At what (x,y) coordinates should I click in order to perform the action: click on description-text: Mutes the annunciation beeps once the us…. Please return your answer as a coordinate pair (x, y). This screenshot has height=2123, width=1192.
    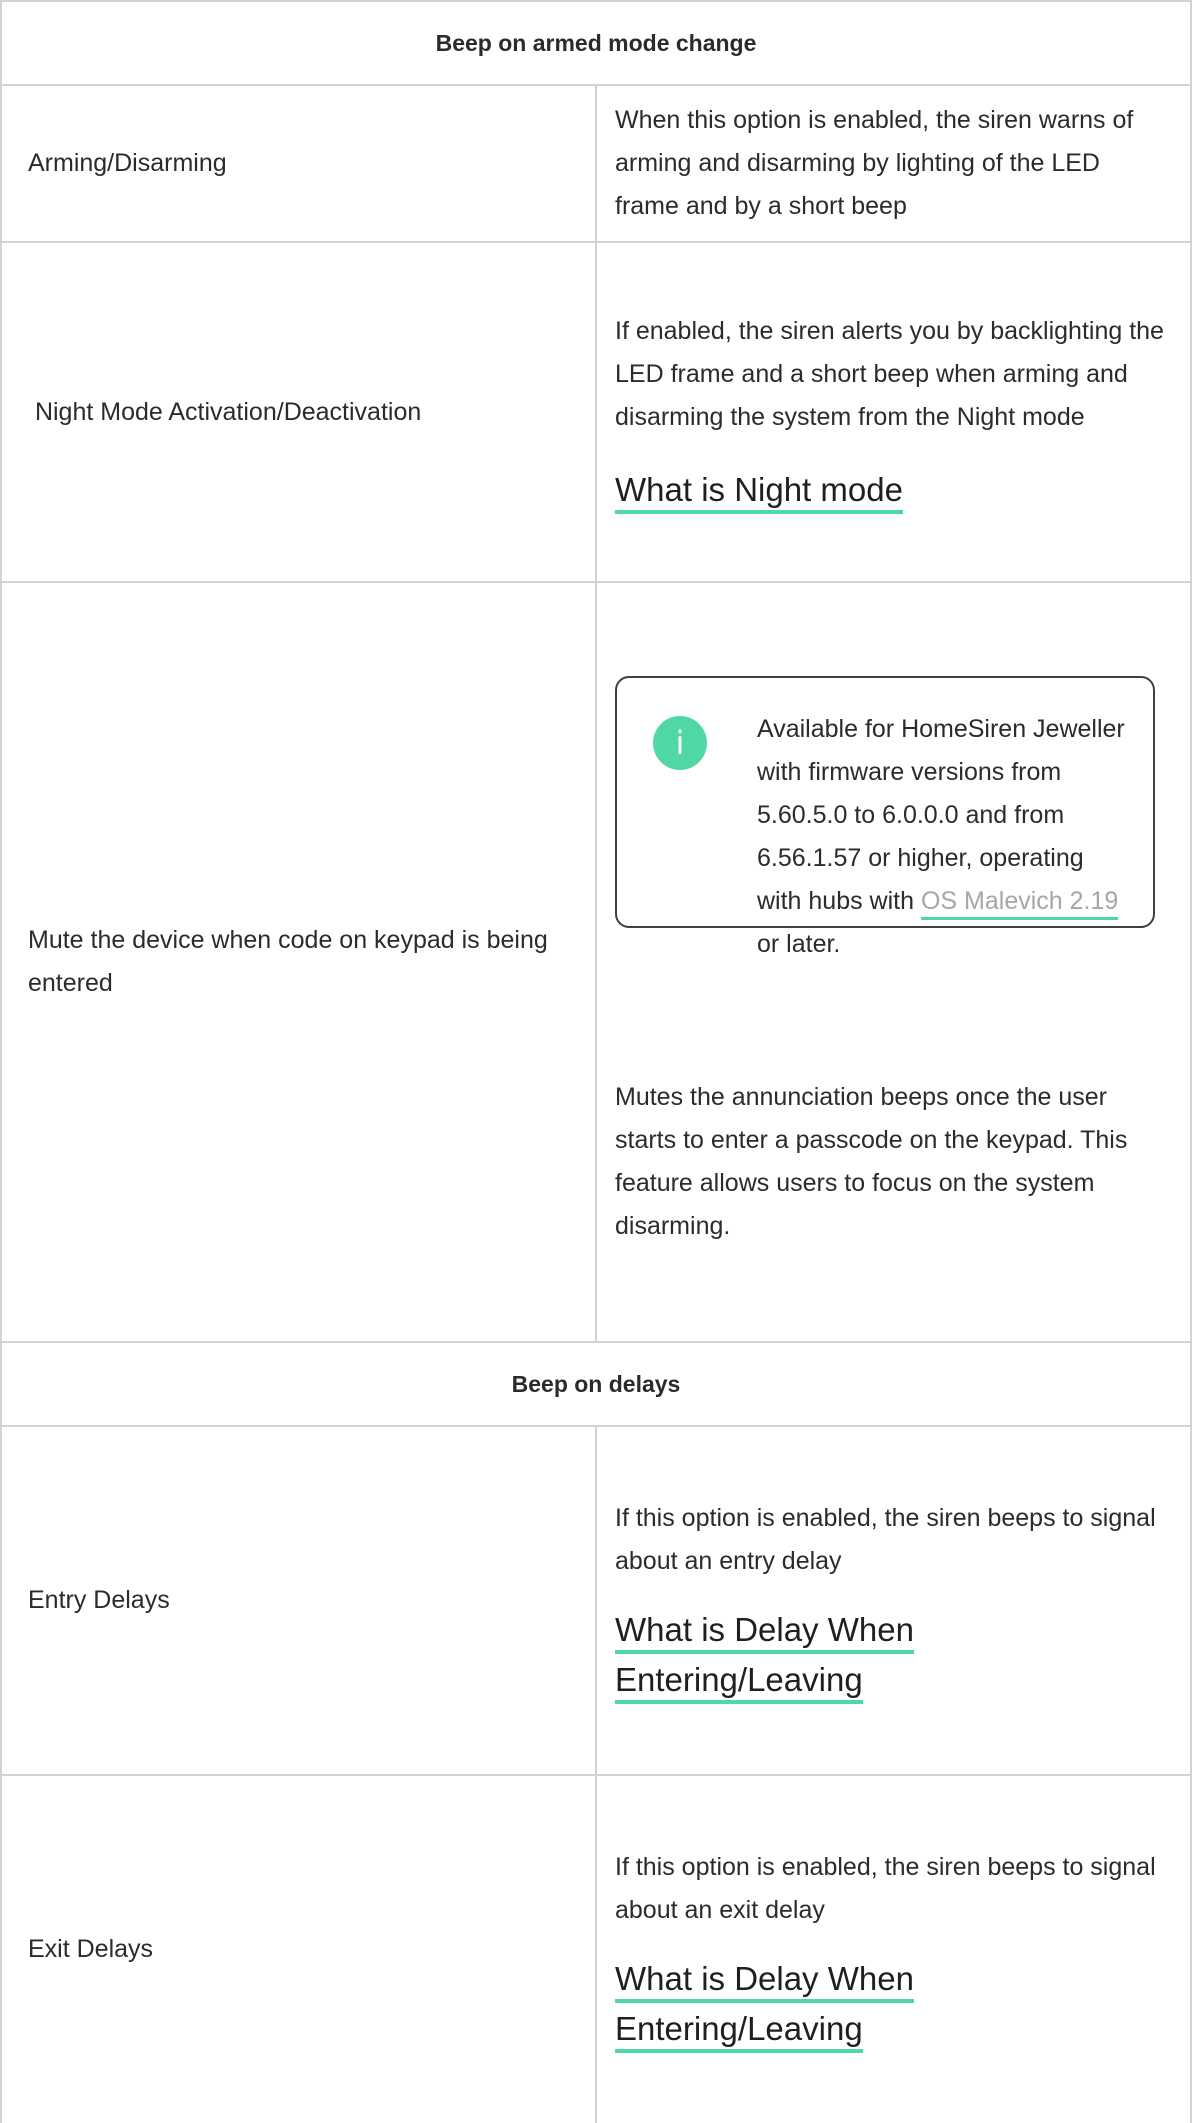
    Looking at the image, I should click on (871, 1161).